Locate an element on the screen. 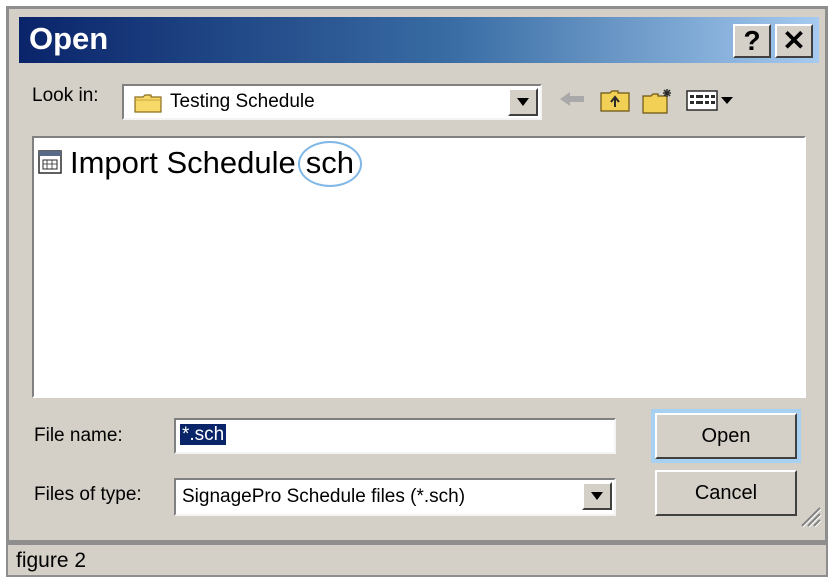 The image size is (834, 581). file-name-value: *.sch is located at coordinates (203, 434).